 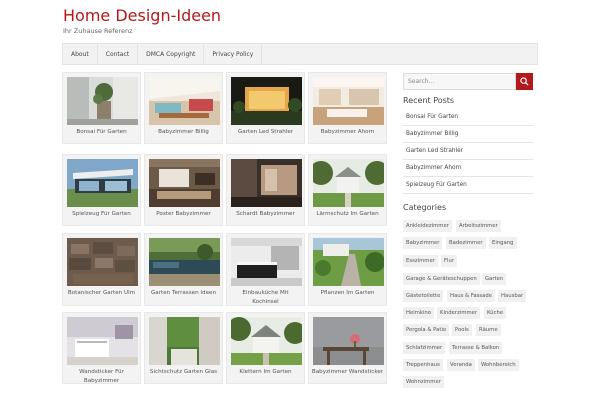 I want to click on post-card: Garten Terrassen Ideen, so click(x=183, y=269).